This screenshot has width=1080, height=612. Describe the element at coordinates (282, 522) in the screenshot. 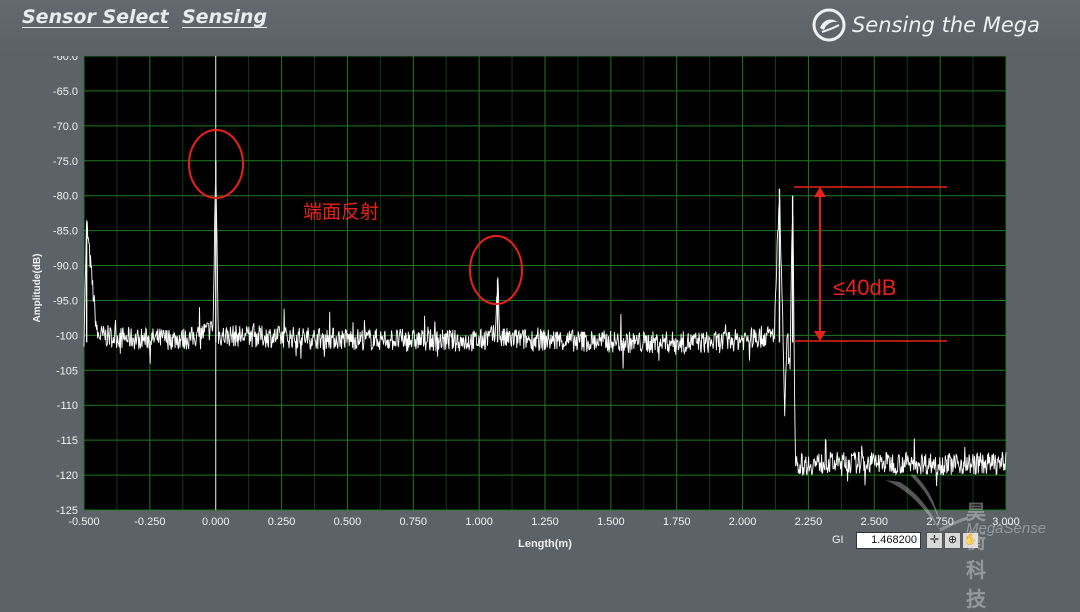

I see `x-tick-label: 0.250` at that location.